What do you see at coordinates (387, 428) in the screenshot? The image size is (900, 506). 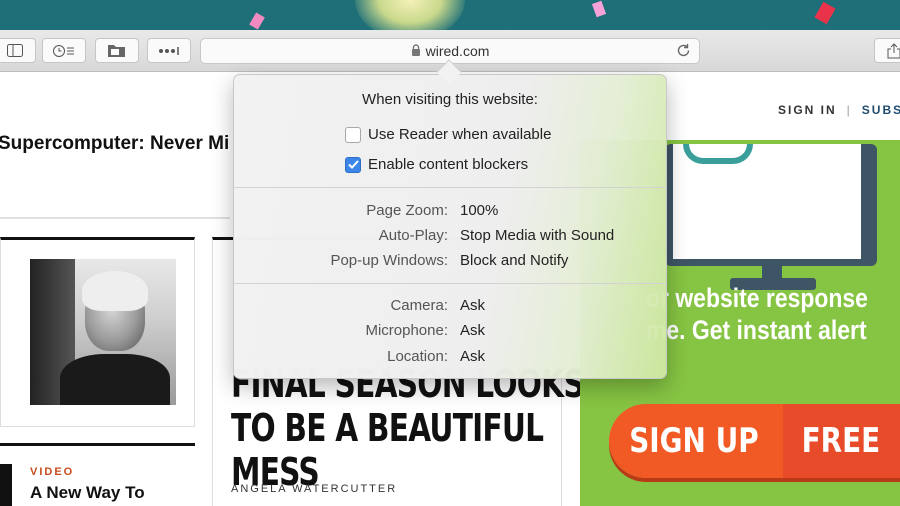 I see `headline-line: TO BE A BEAUTIFUL` at bounding box center [387, 428].